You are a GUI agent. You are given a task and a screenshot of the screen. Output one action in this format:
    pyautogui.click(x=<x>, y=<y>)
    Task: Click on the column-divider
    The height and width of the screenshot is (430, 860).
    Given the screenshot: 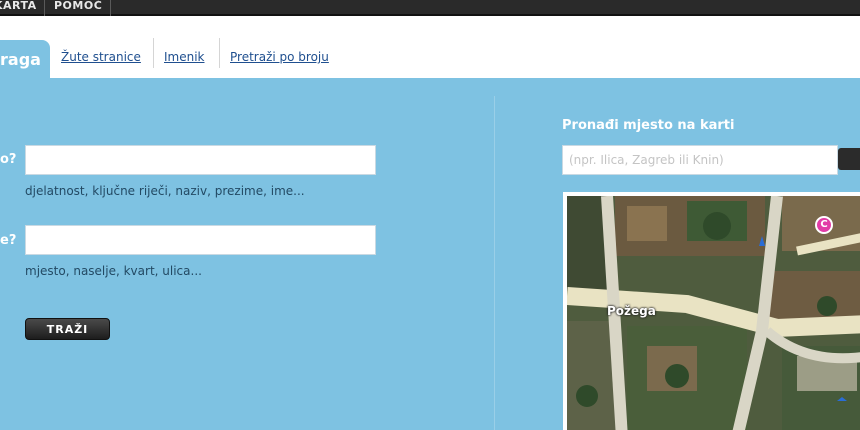 What is the action you would take?
    pyautogui.click(x=494, y=263)
    